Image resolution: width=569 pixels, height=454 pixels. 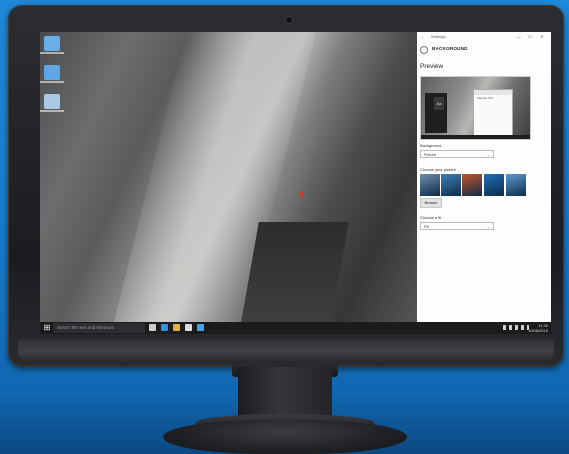 What do you see at coordinates (152, 327) in the screenshot?
I see `task-view-icon` at bounding box center [152, 327].